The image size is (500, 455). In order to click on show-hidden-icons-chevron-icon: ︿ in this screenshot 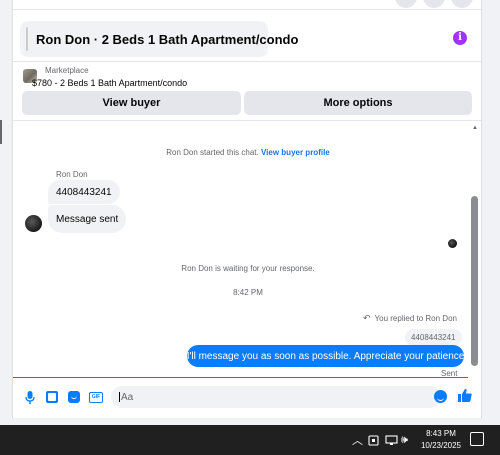, I will do `click(357, 440)`.